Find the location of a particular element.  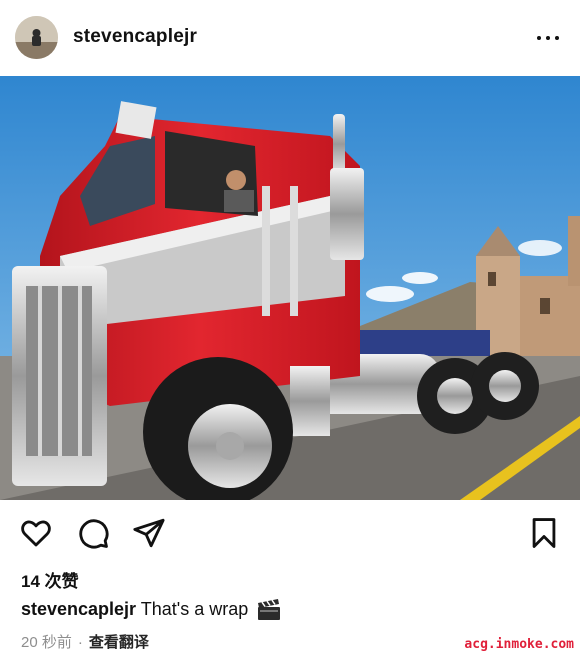

heart-icon is located at coordinates (36, 533).